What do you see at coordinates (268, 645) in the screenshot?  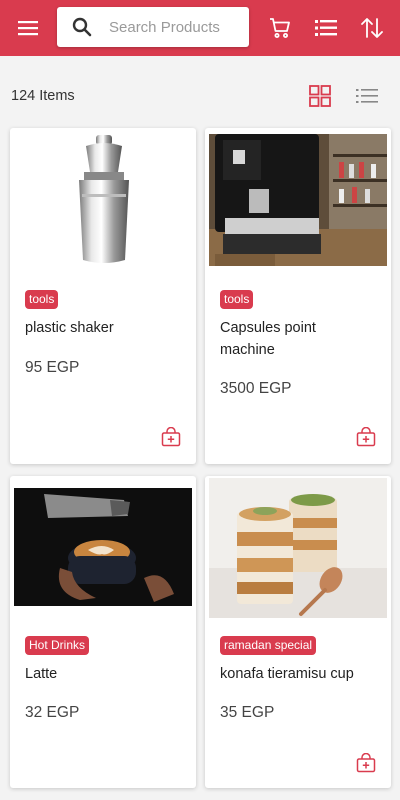 I see `category-badge: ramadan special` at bounding box center [268, 645].